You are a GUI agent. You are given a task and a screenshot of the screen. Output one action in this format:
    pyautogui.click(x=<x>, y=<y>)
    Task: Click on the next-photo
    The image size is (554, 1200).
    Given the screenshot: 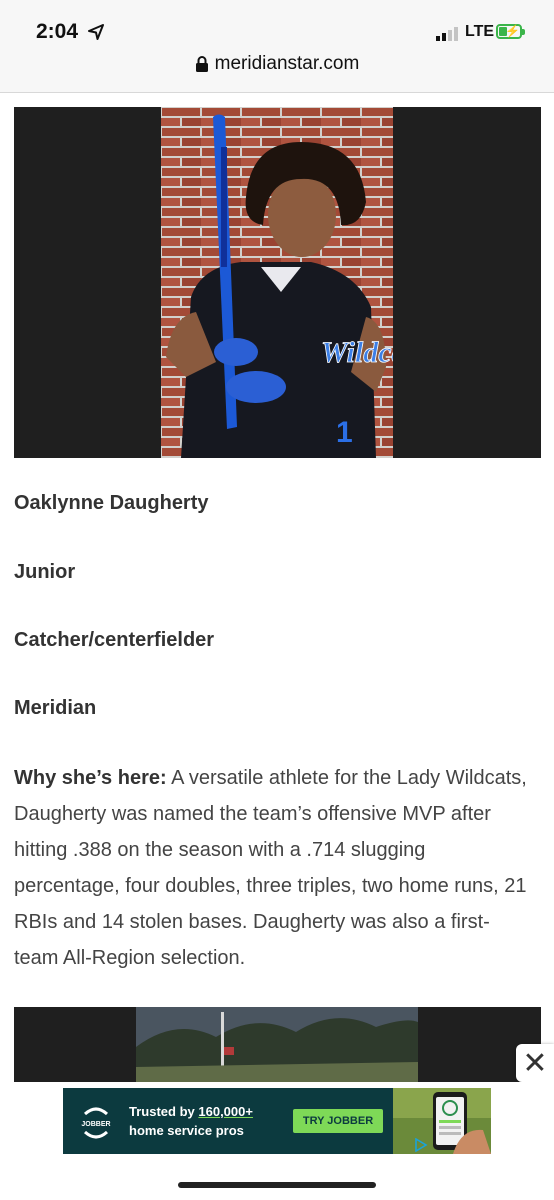 What is the action you would take?
    pyautogui.click(x=277, y=1045)
    